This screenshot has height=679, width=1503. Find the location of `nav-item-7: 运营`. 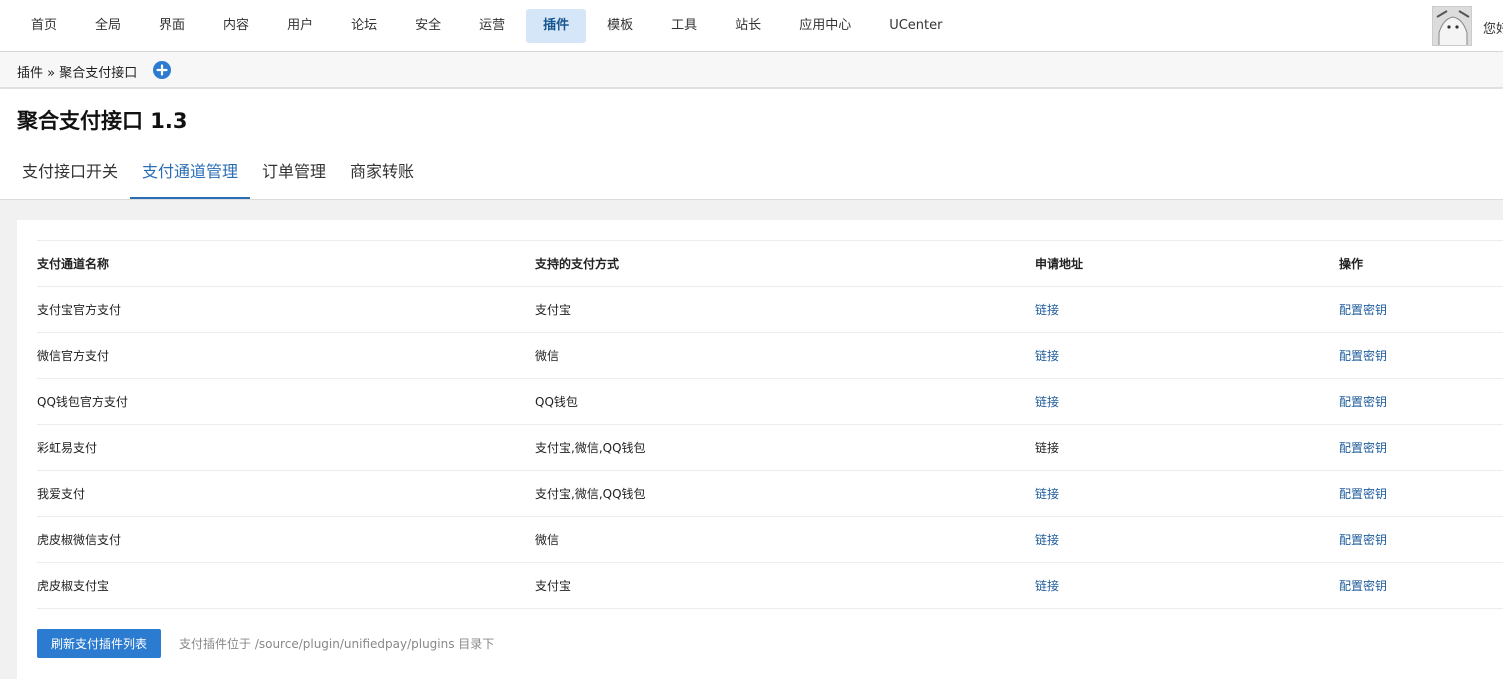

nav-item-7: 运营 is located at coordinates (492, 26).